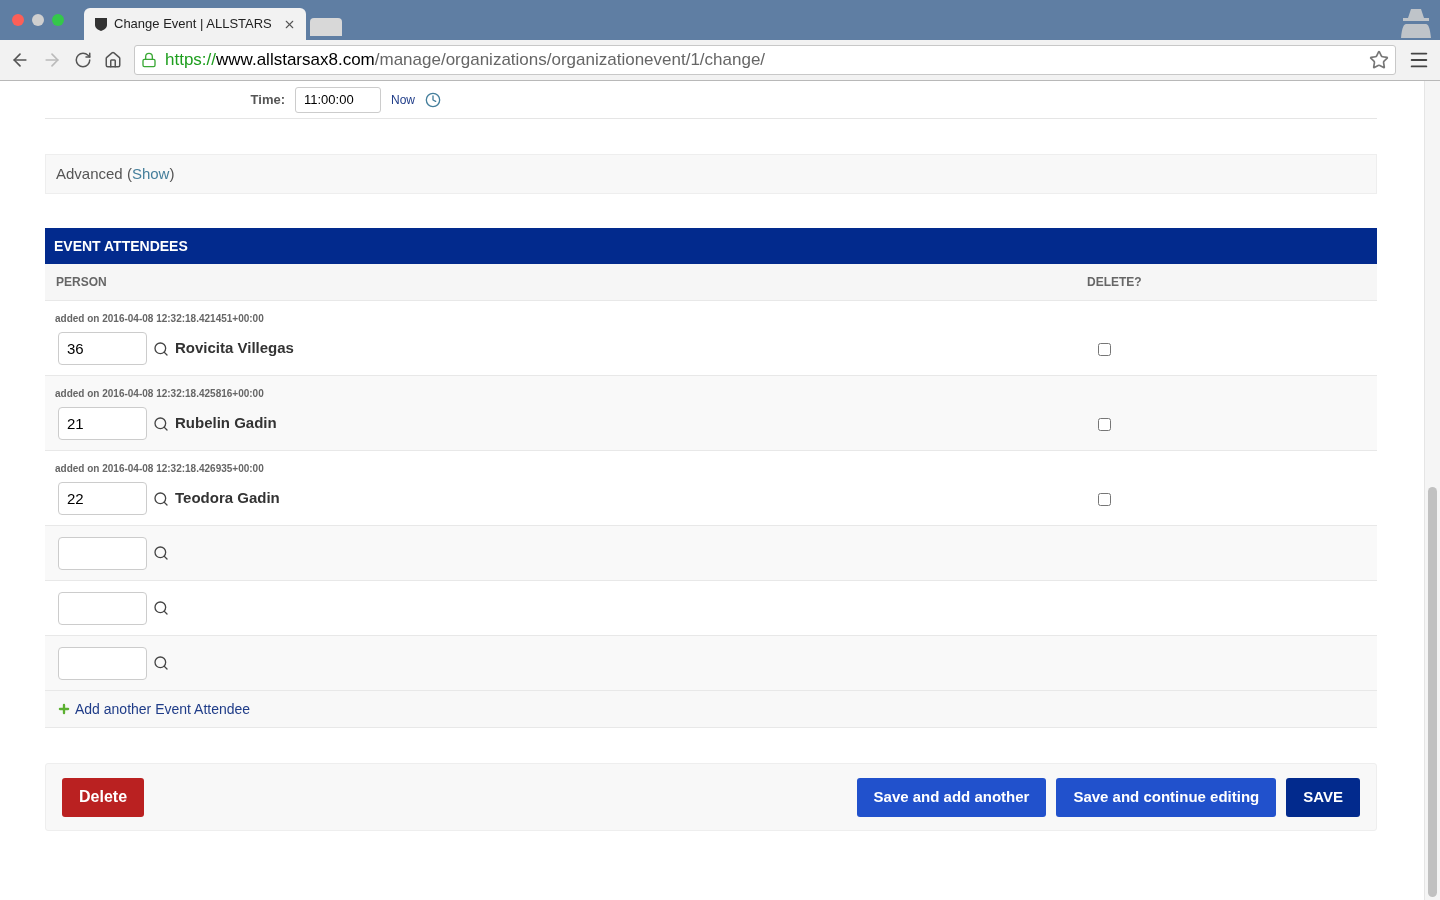 Image resolution: width=1440 pixels, height=900 pixels. What do you see at coordinates (102, 348) in the screenshot?
I see `person-id-field: 36` at bounding box center [102, 348].